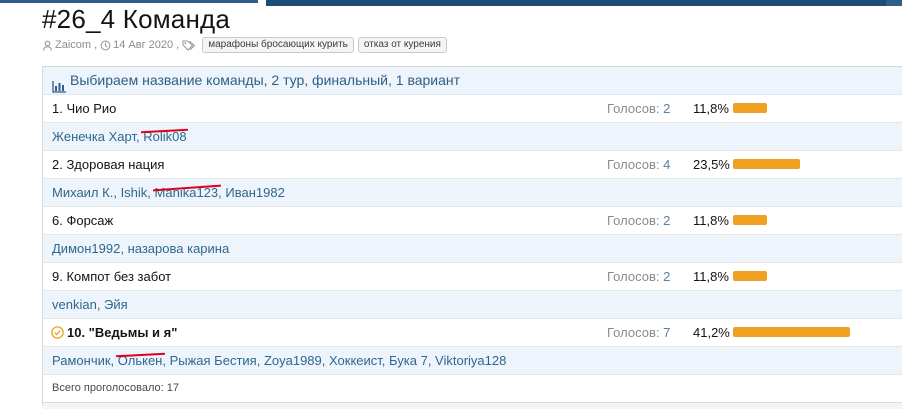  Describe the element at coordinates (639, 332) in the screenshot. I see `poll-option-votes: Голосов: 7` at that location.